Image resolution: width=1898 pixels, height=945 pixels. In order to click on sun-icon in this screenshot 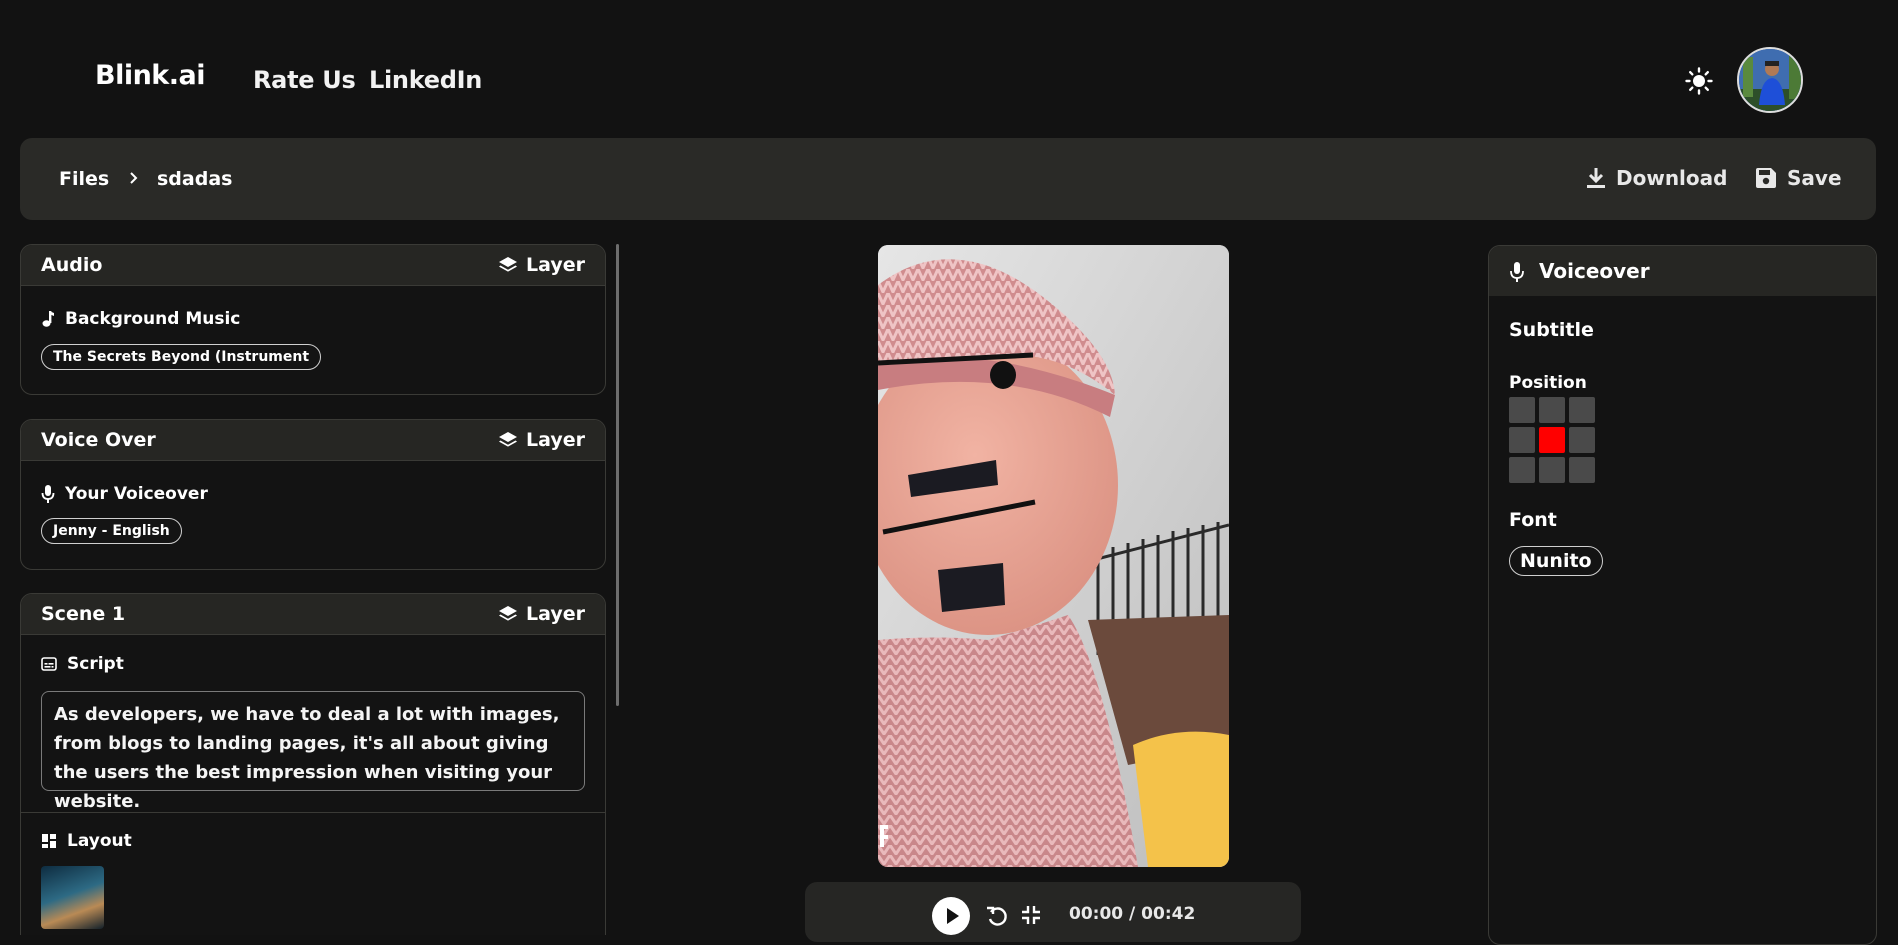, I will do `click(1699, 81)`.